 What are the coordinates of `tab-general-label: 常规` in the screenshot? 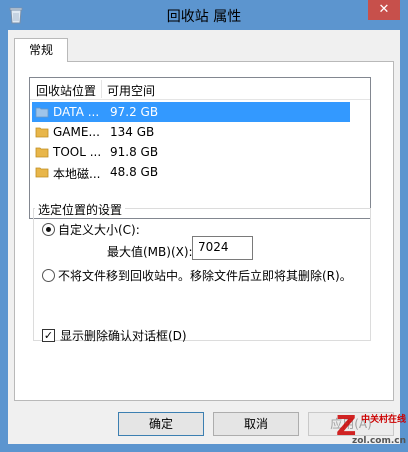 It's located at (40, 50).